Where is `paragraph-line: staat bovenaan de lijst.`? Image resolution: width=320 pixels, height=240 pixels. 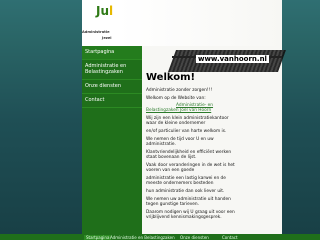
paragraph-line: staat bovenaan de lijst. is located at coordinates (171, 157).